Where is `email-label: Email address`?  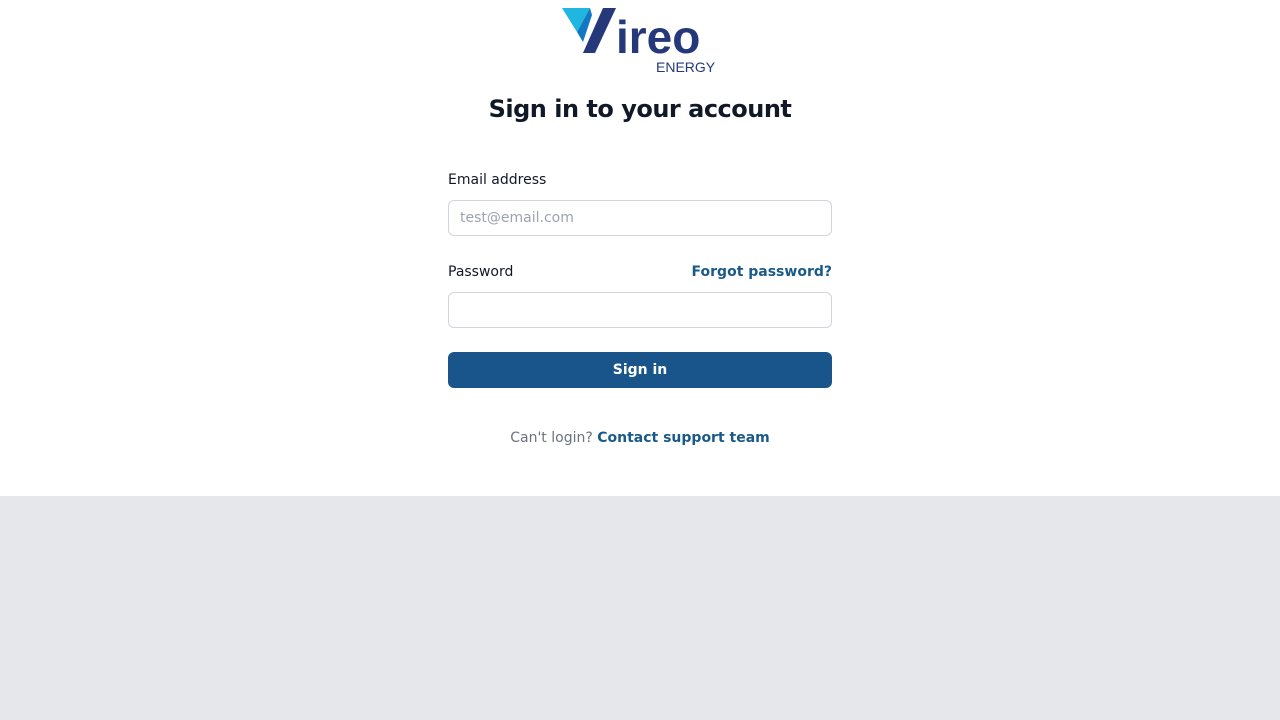
email-label: Email address is located at coordinates (497, 180).